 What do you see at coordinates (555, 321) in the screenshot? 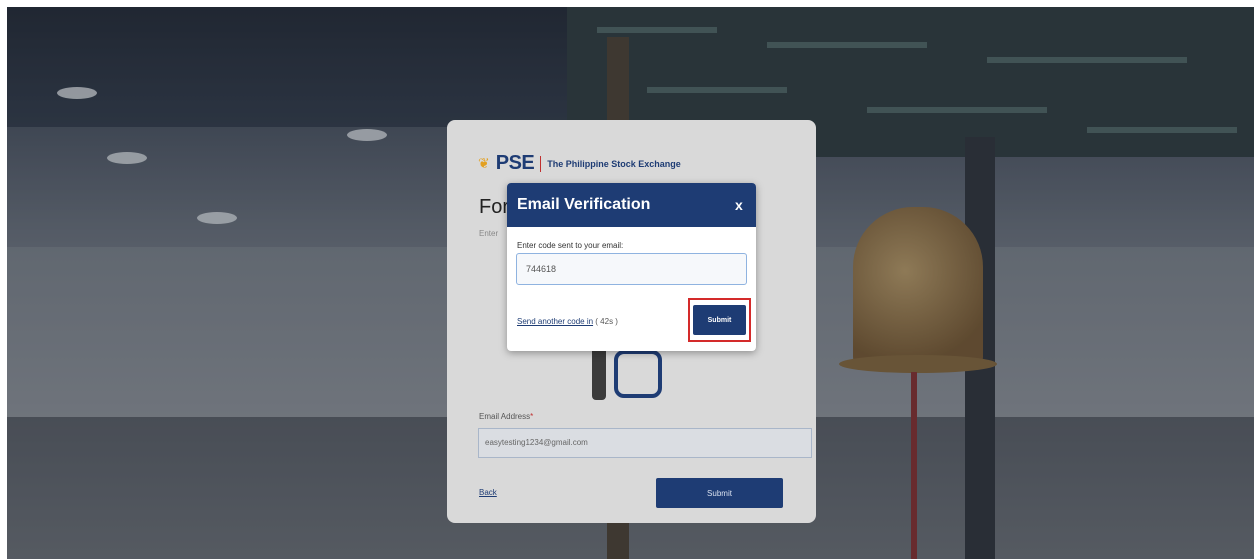
I see `resend-code-link: Send another code in` at bounding box center [555, 321].